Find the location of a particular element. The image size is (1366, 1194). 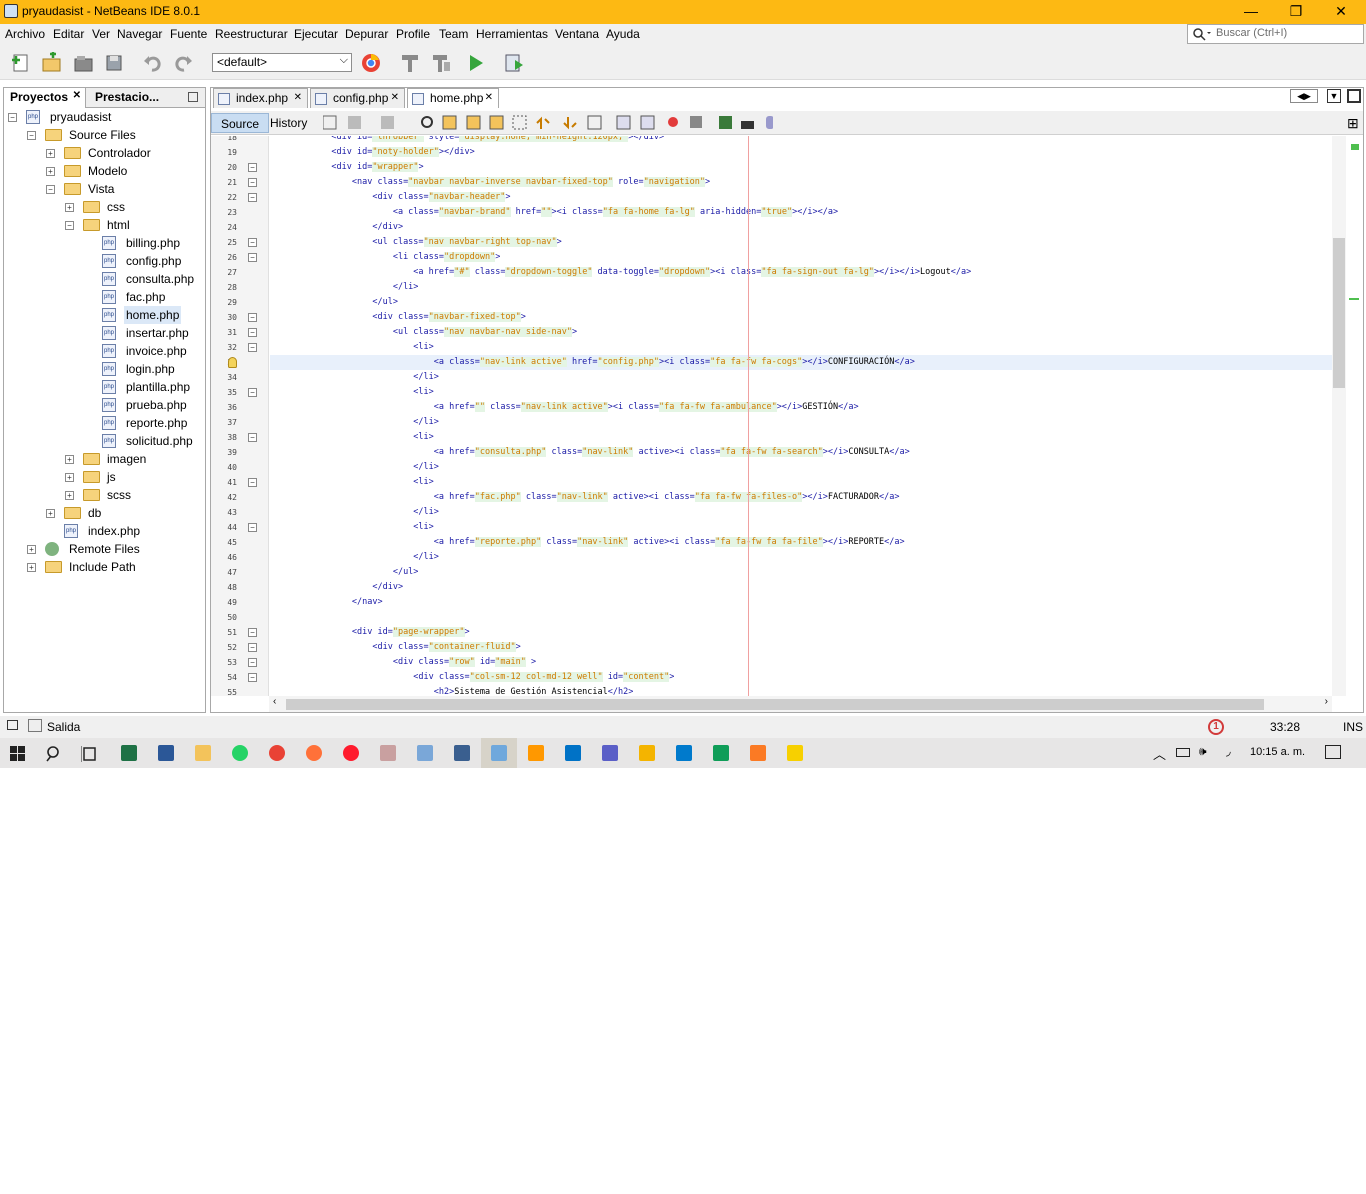

volume-icon: 🕪 is located at coordinates (1203, 751).